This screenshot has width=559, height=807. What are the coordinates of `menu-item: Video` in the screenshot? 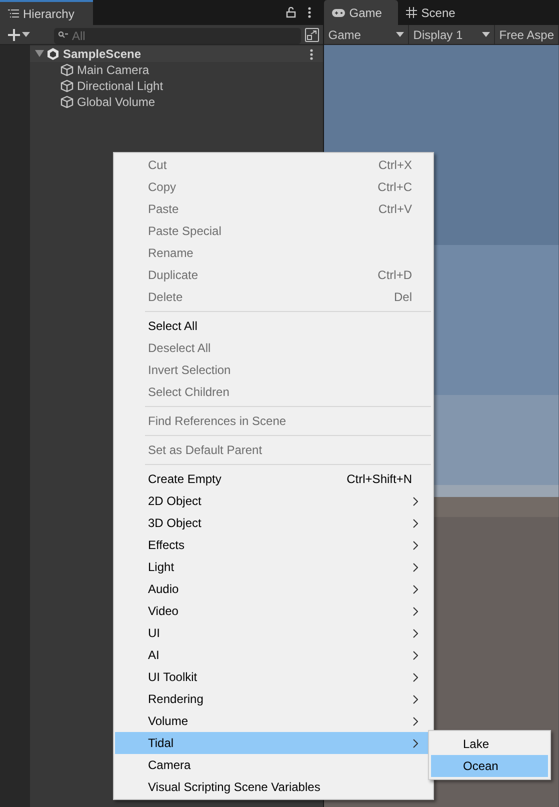 It's located at (273, 611).